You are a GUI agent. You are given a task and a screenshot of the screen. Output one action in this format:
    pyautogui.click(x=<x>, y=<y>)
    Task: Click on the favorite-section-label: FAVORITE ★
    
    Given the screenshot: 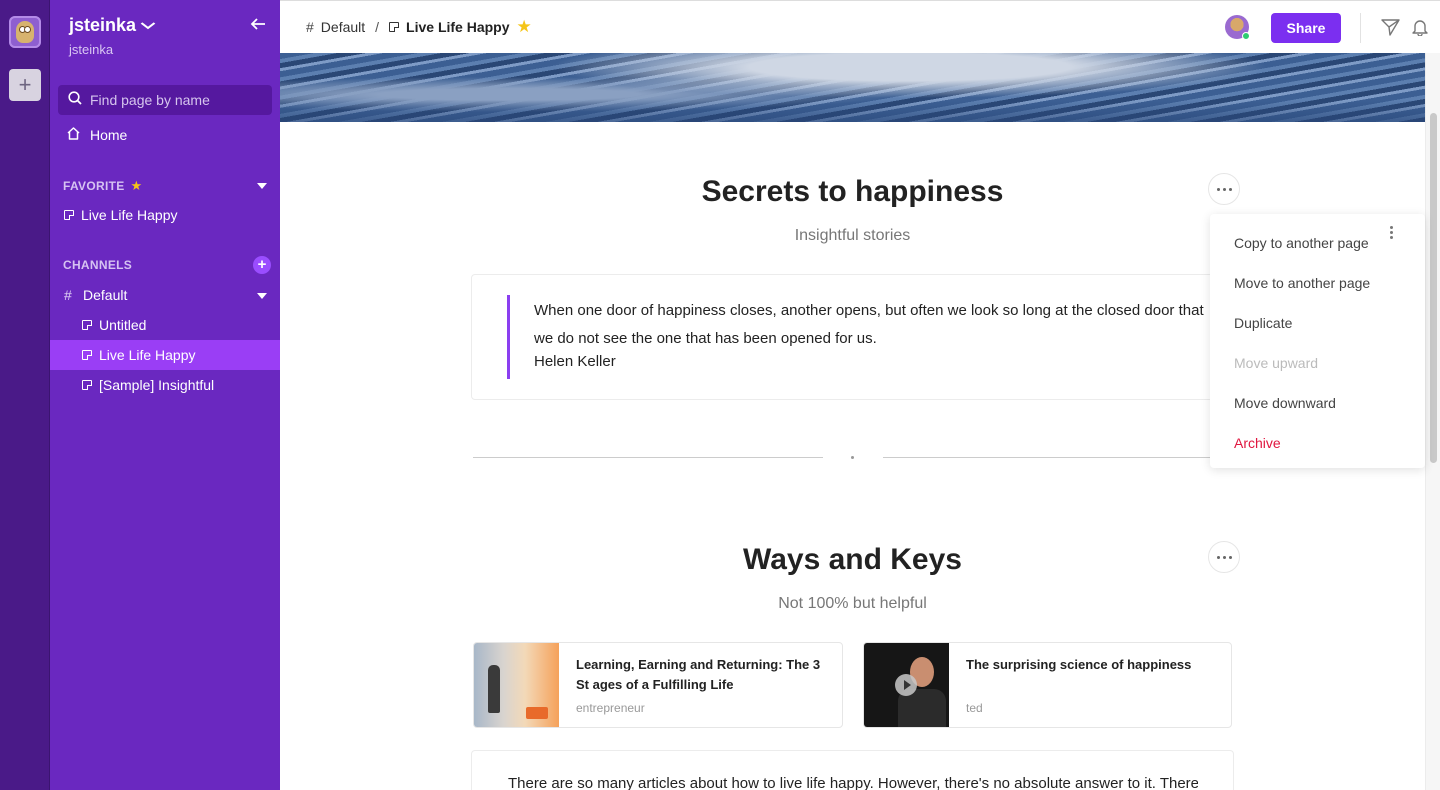 What is the action you would take?
    pyautogui.click(x=103, y=185)
    